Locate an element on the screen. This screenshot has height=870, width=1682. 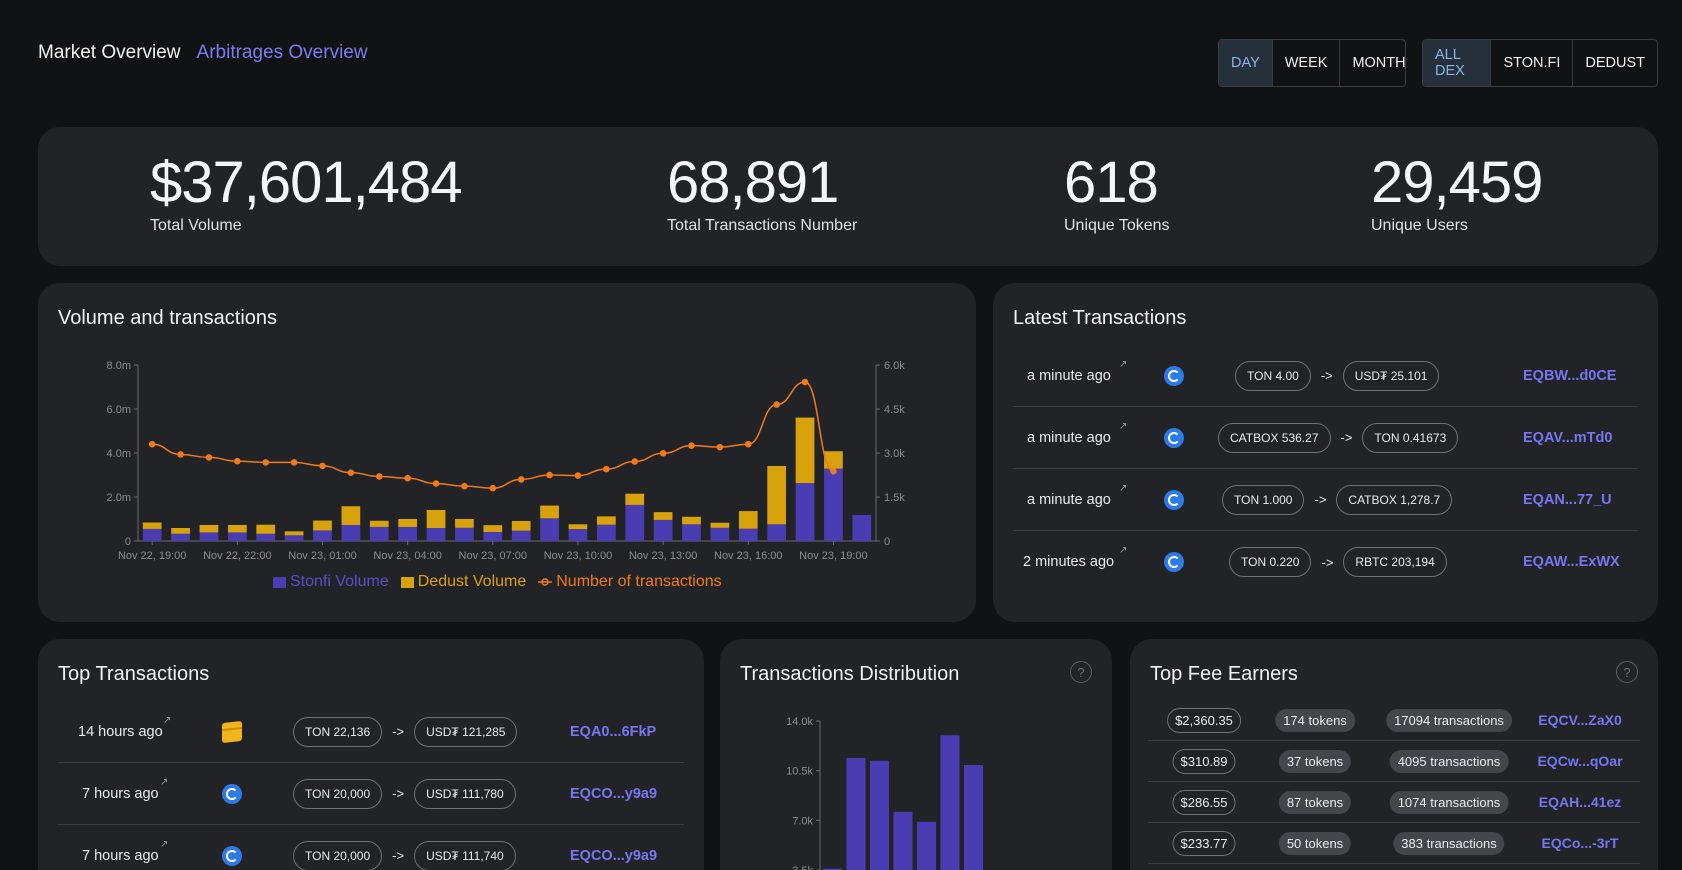
stat-unique-tokens: 618 Unique Tokens is located at coordinates (1117, 193).